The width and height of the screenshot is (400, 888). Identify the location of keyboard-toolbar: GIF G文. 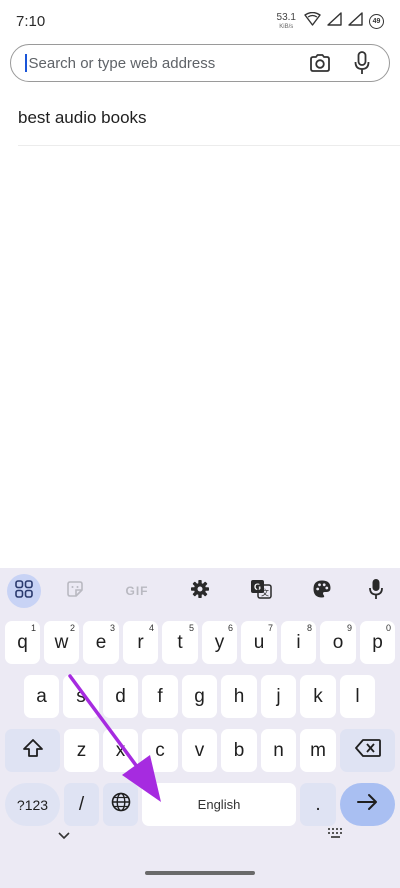
(200, 591).